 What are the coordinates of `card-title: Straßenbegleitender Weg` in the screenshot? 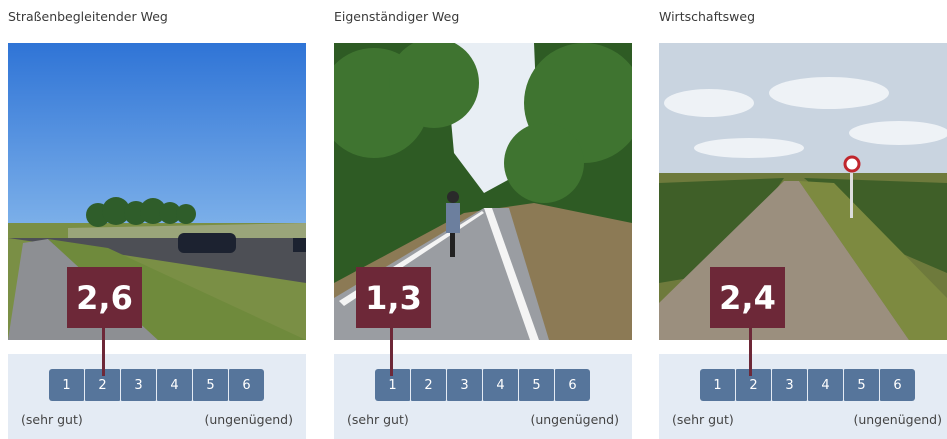 It's located at (88, 16).